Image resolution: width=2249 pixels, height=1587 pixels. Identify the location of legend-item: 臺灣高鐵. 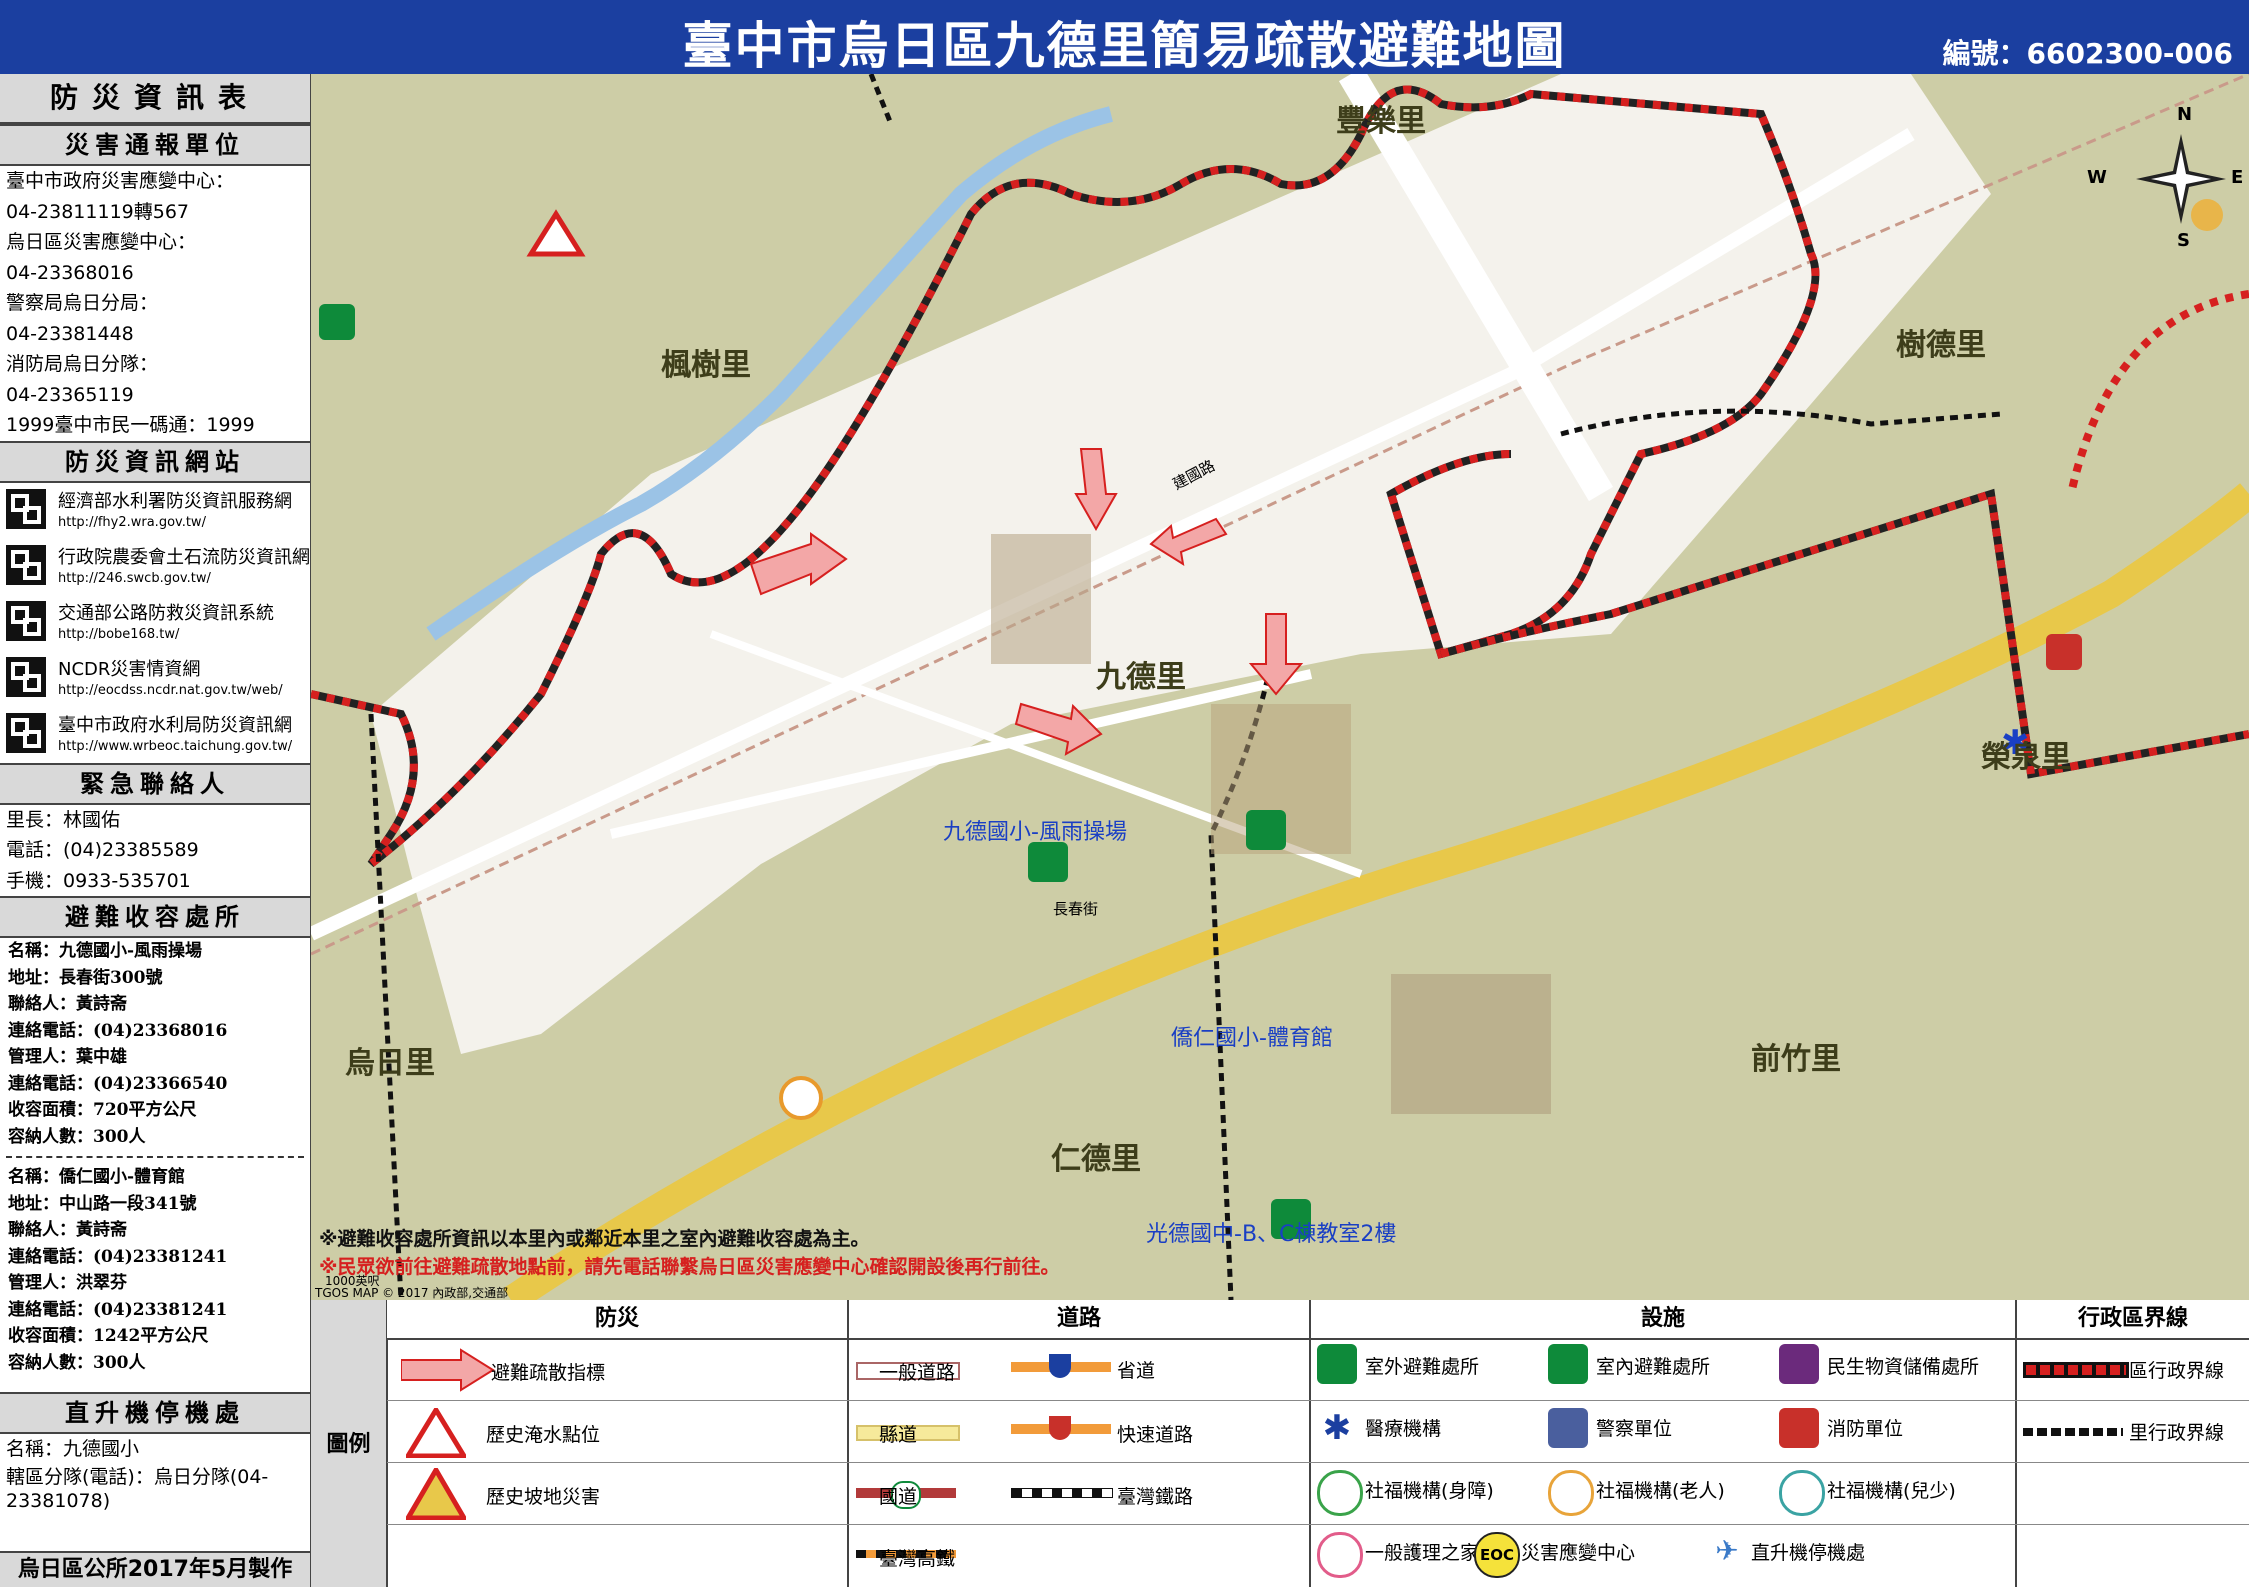
(917, 1559).